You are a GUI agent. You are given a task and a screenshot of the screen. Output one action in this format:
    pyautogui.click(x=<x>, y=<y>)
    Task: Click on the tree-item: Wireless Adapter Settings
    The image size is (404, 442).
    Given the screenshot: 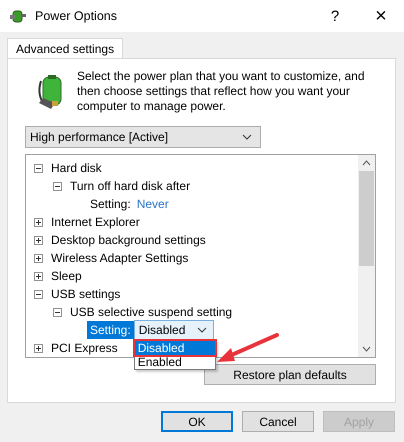 What is the action you would take?
    pyautogui.click(x=119, y=258)
    